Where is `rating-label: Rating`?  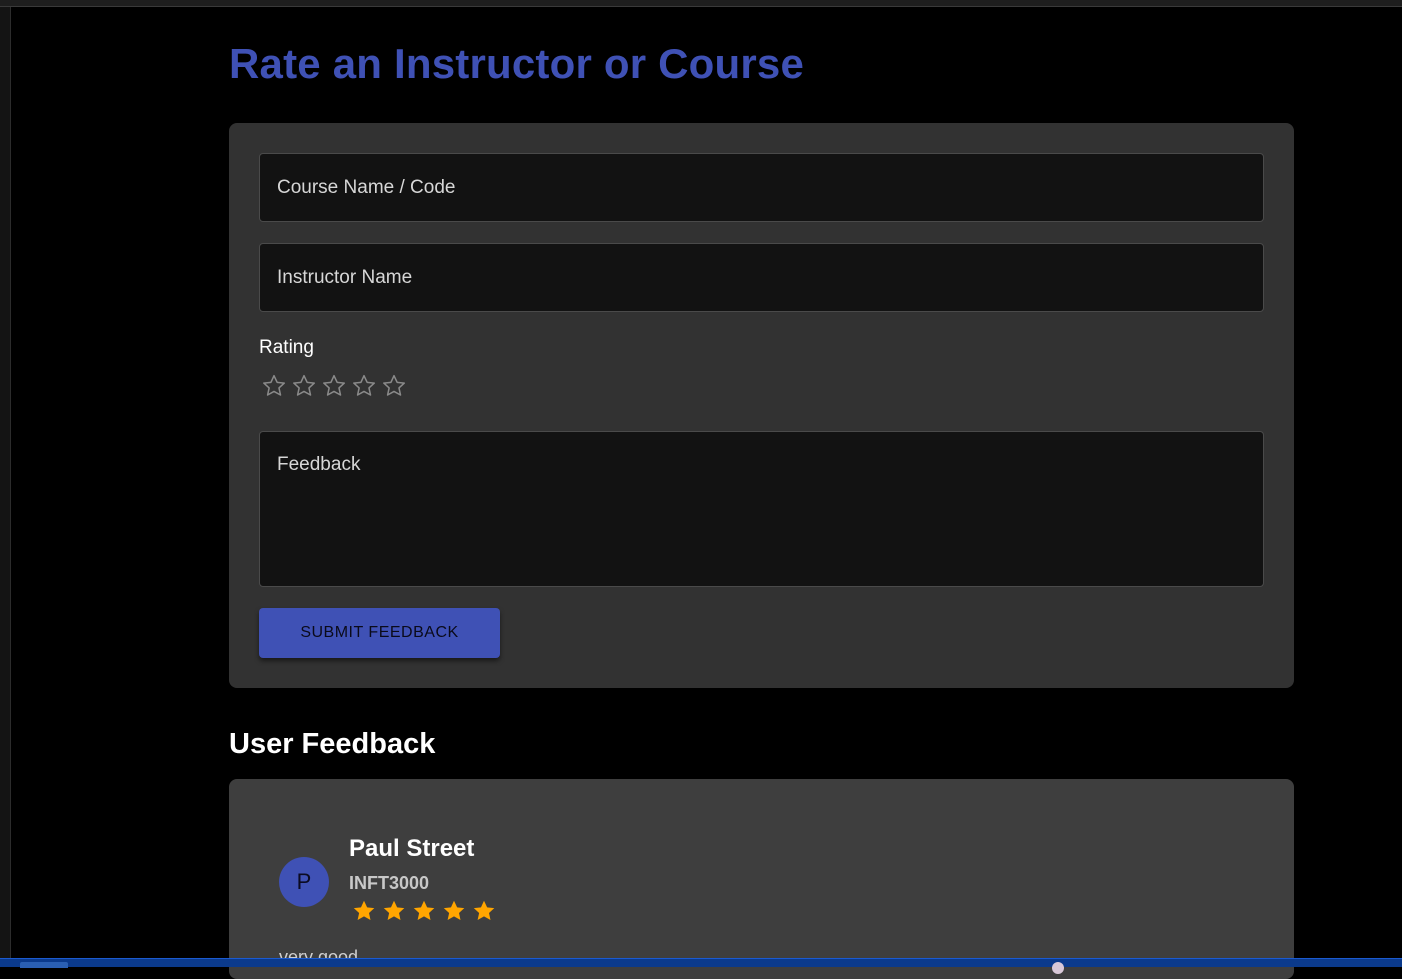 rating-label: Rating is located at coordinates (286, 347).